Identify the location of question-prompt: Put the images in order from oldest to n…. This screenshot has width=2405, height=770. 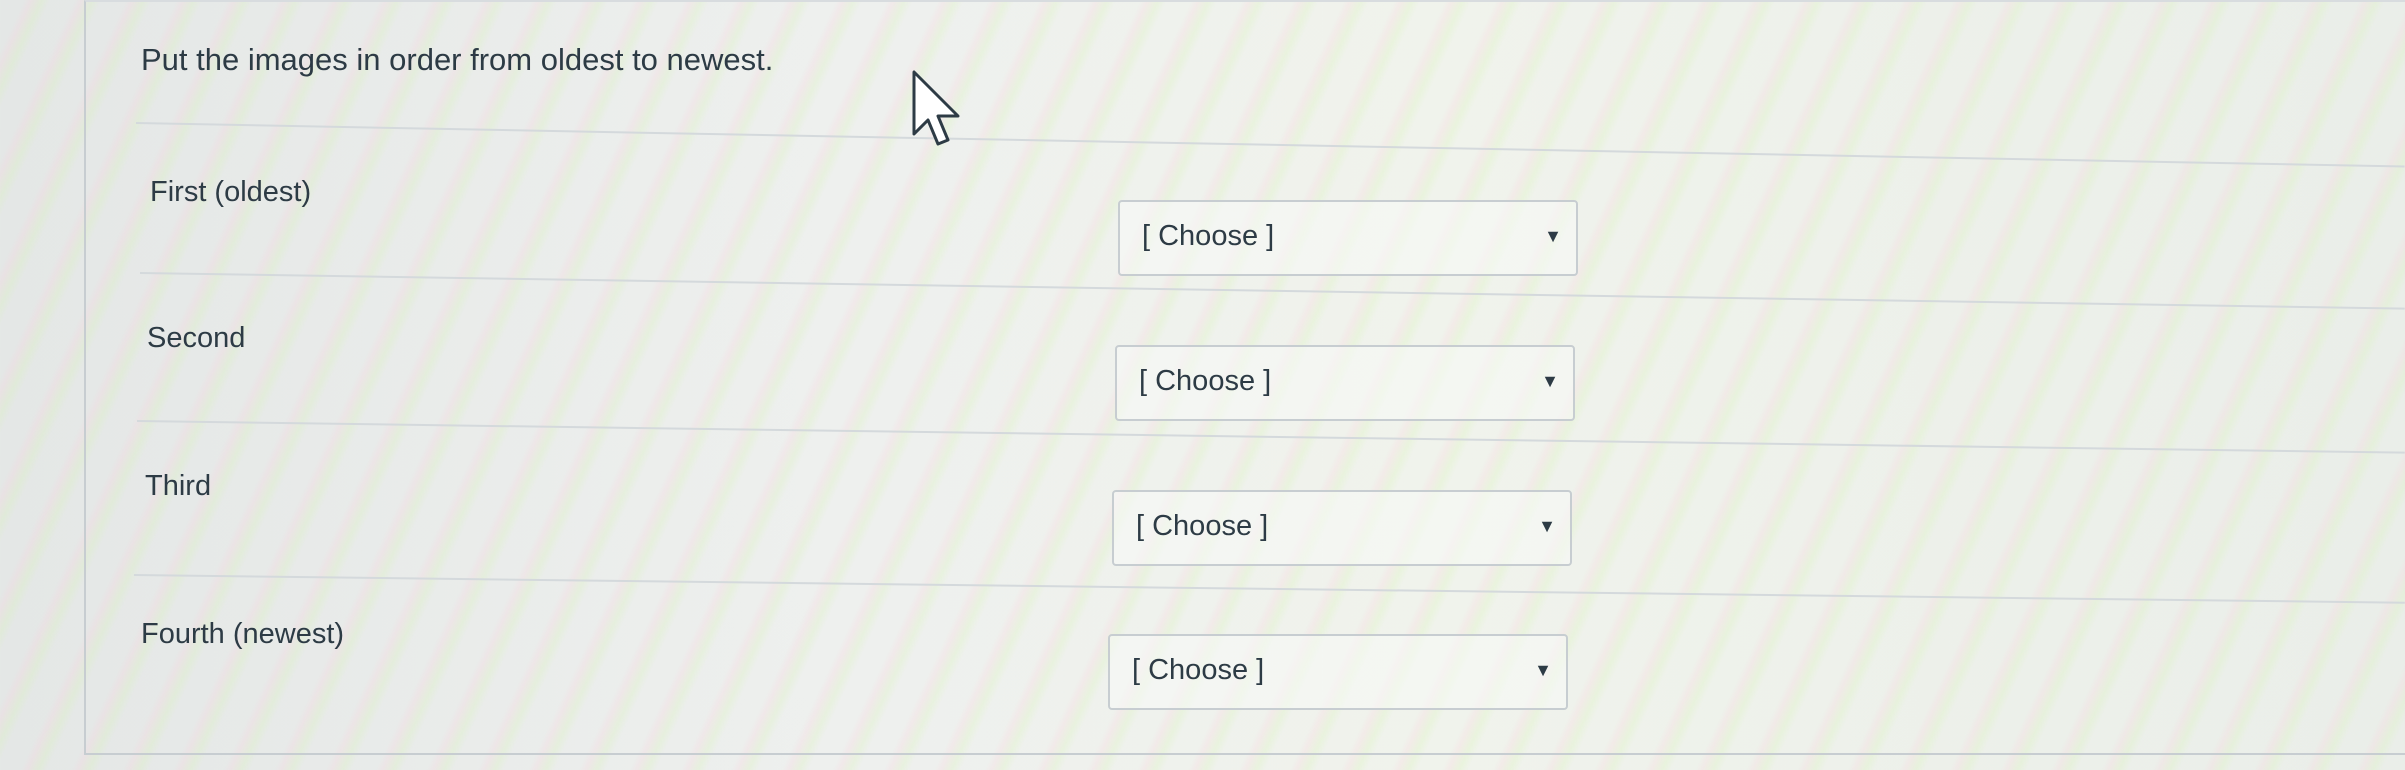
(457, 59).